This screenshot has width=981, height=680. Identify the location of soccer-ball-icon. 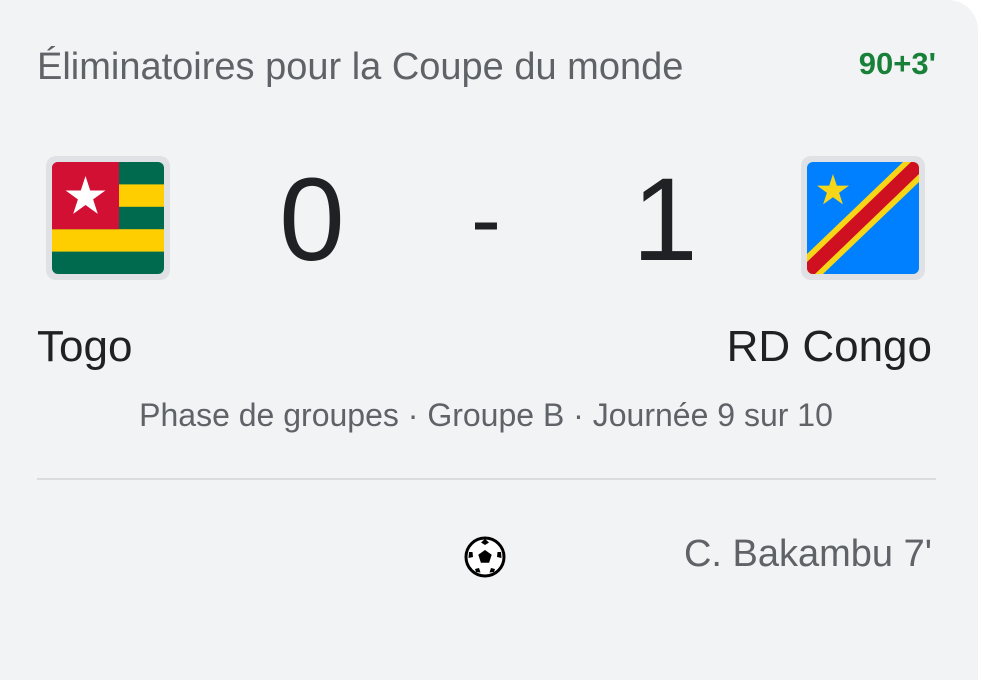
(485, 557).